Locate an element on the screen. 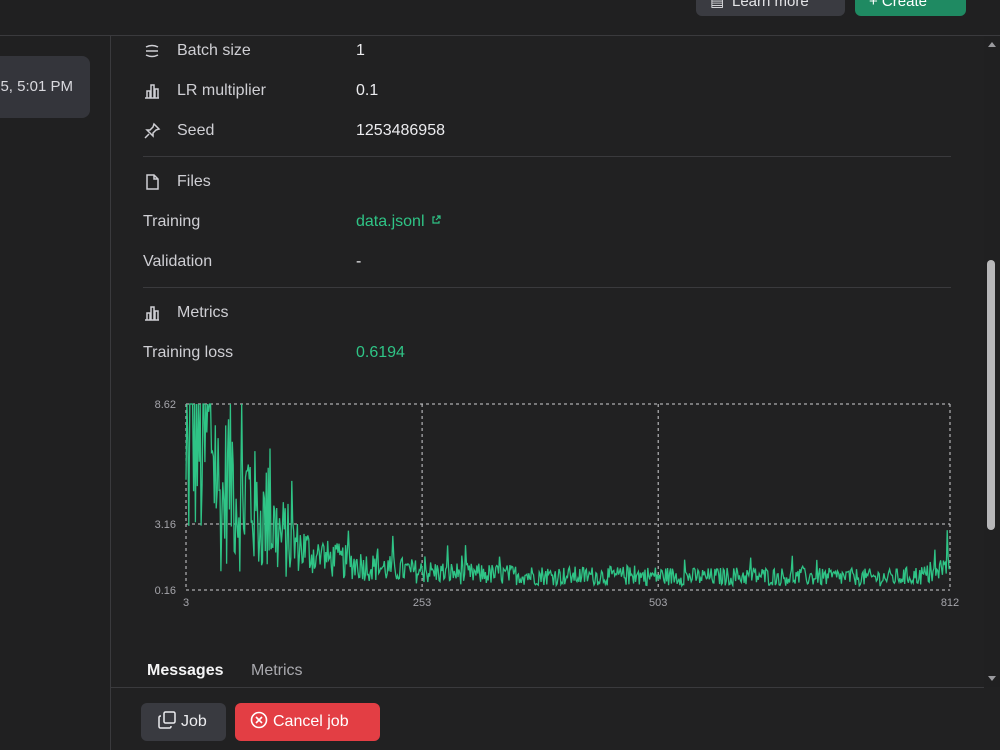 The image size is (1000, 750). hyperparam-label: Batch size is located at coordinates (214, 50).